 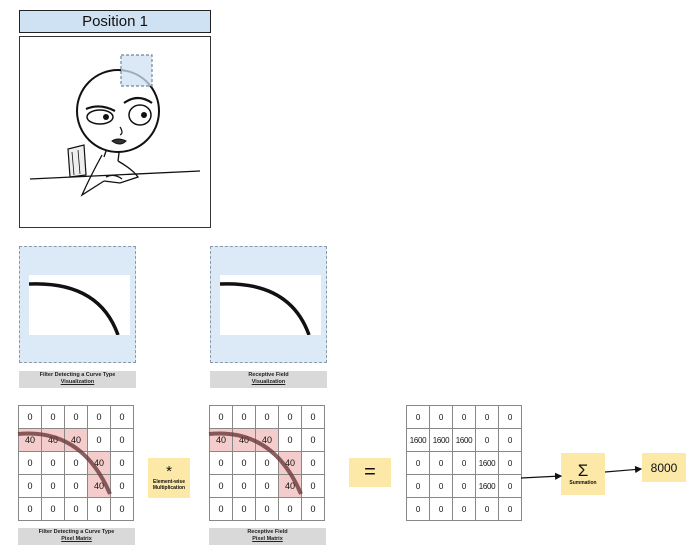 I want to click on position-title: Position 1, so click(x=115, y=21).